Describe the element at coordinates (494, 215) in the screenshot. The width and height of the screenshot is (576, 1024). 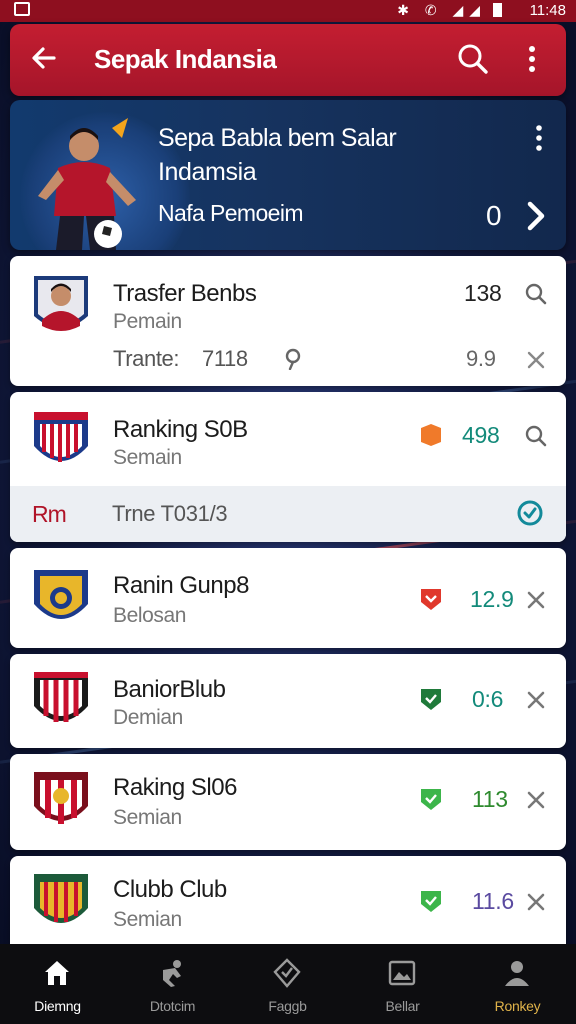
I see `banner-count: 0` at that location.